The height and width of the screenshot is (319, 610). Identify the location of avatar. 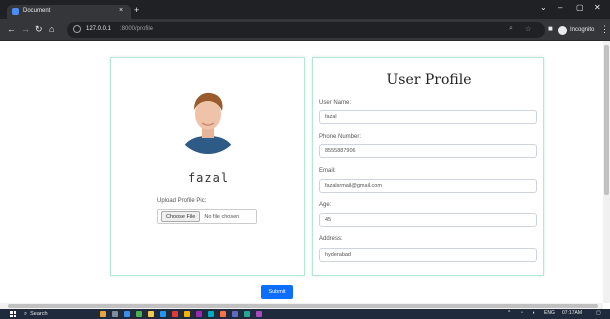
(208, 120).